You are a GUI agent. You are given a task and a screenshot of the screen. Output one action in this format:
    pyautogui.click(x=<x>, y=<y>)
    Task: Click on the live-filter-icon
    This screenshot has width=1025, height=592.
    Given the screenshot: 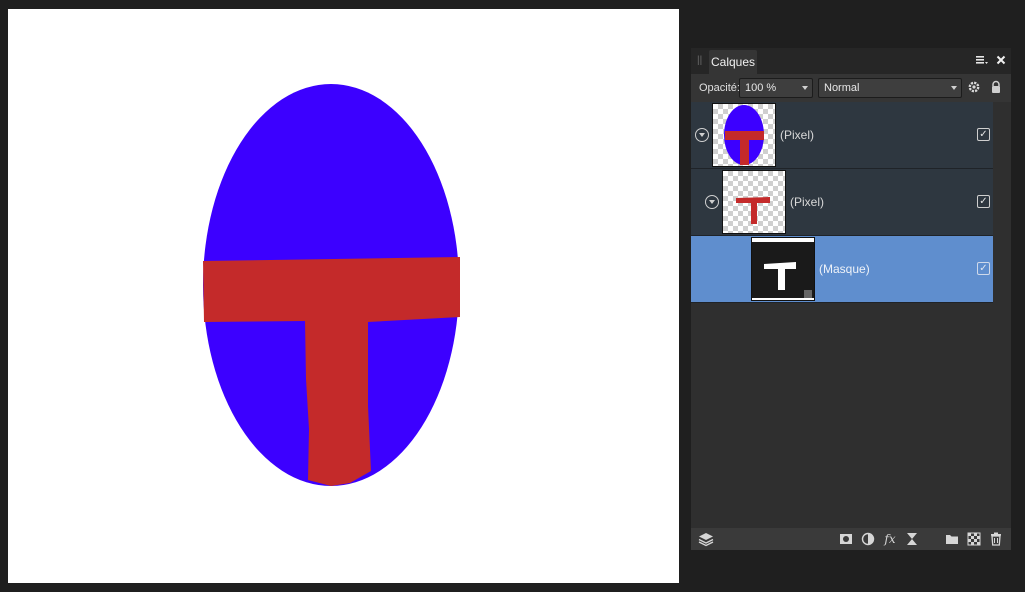 What is the action you would take?
    pyautogui.click(x=912, y=539)
    